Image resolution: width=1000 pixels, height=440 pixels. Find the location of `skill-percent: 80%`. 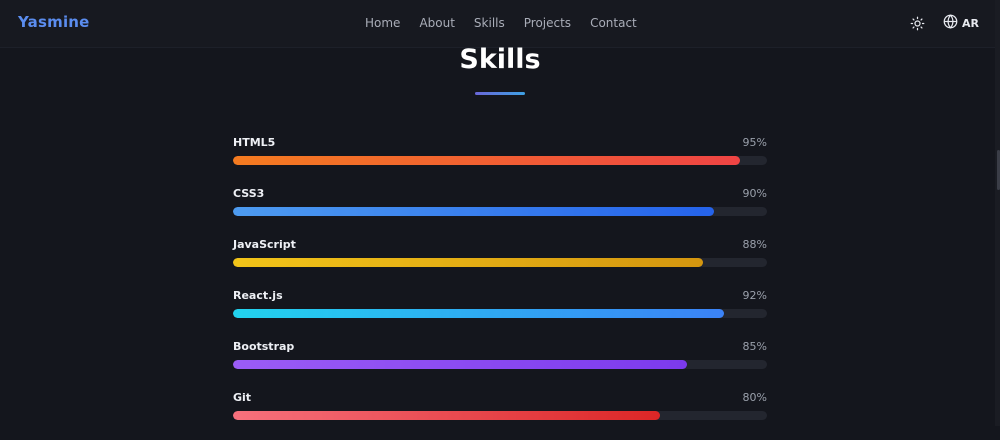

skill-percent: 80% is located at coordinates (754, 397).